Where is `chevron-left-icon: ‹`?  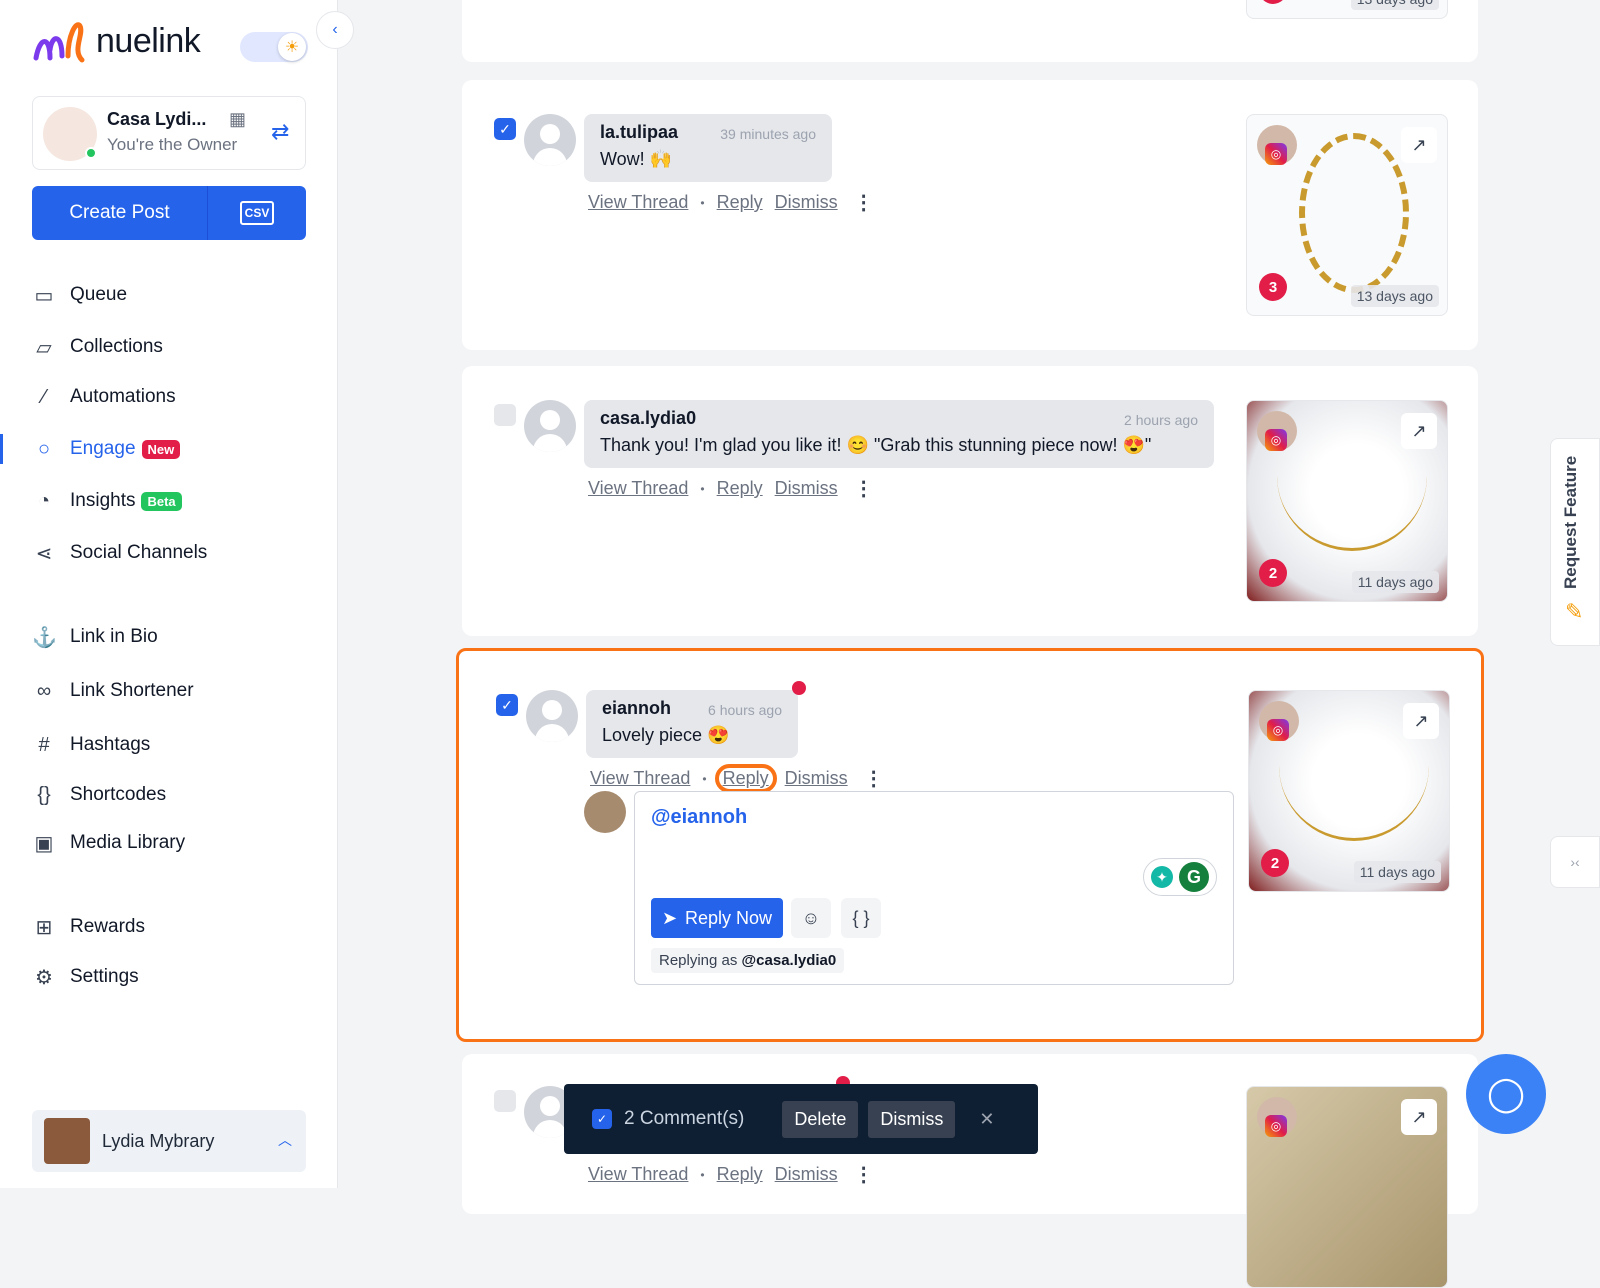
chevron-left-icon: ‹ is located at coordinates (335, 29).